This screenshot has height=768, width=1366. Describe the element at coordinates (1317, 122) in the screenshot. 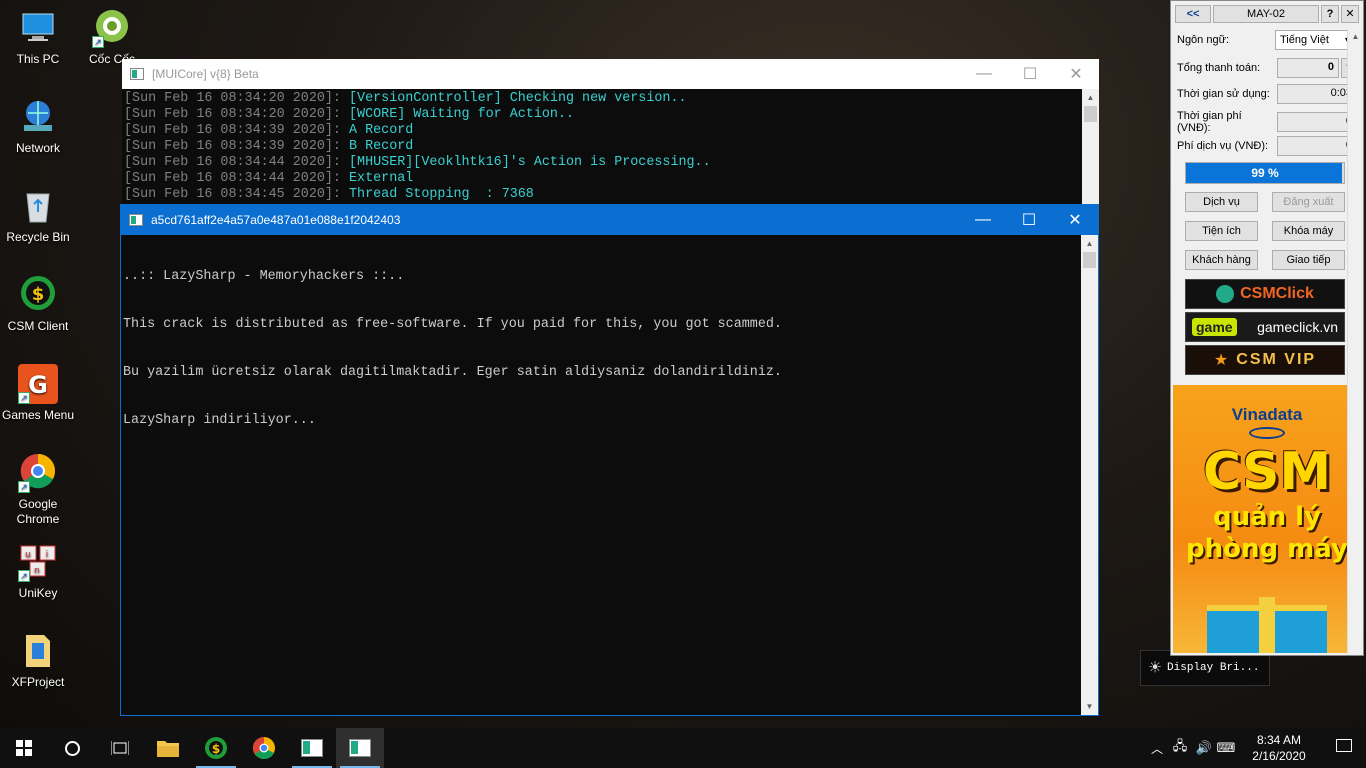

I see `time-fee-value: 0` at that location.